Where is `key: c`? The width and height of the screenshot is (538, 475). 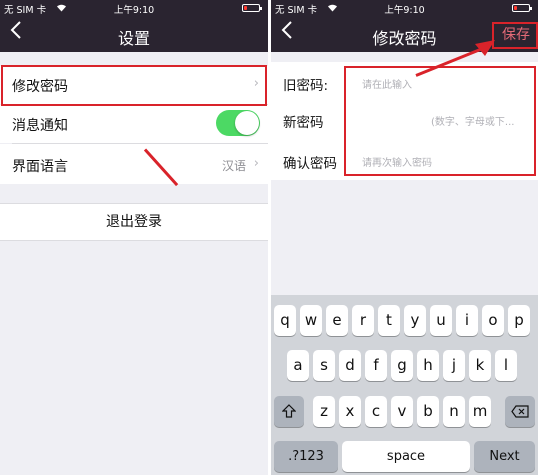 key: c is located at coordinates (376, 411).